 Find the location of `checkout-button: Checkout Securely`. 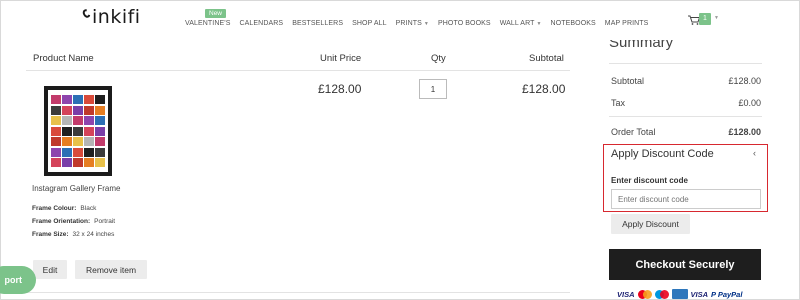

checkout-button: Checkout Securely is located at coordinates (685, 264).